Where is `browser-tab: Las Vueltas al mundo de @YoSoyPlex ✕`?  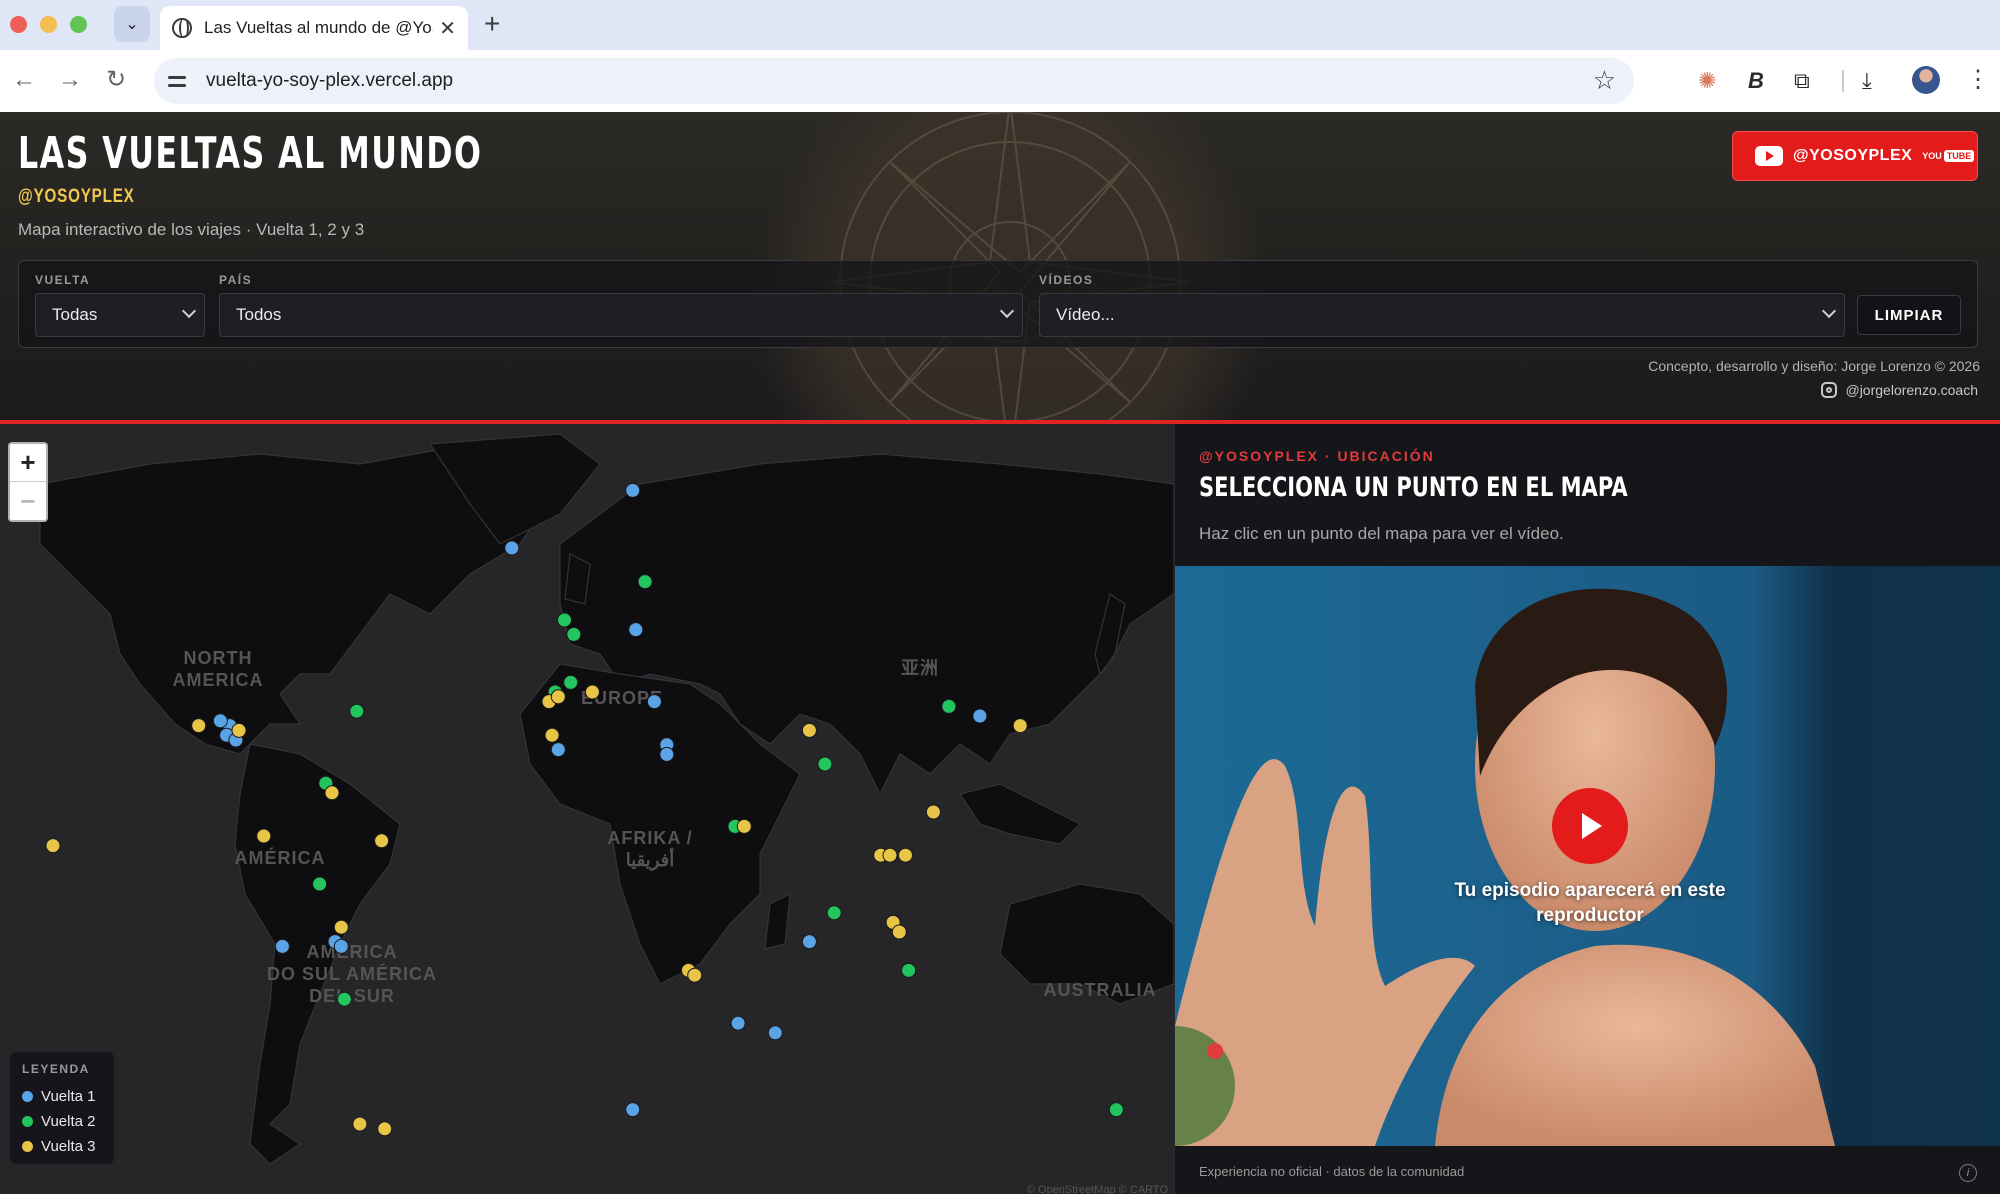
browser-tab: Las Vueltas al mundo de @YoSoyPlex ✕ is located at coordinates (314, 28).